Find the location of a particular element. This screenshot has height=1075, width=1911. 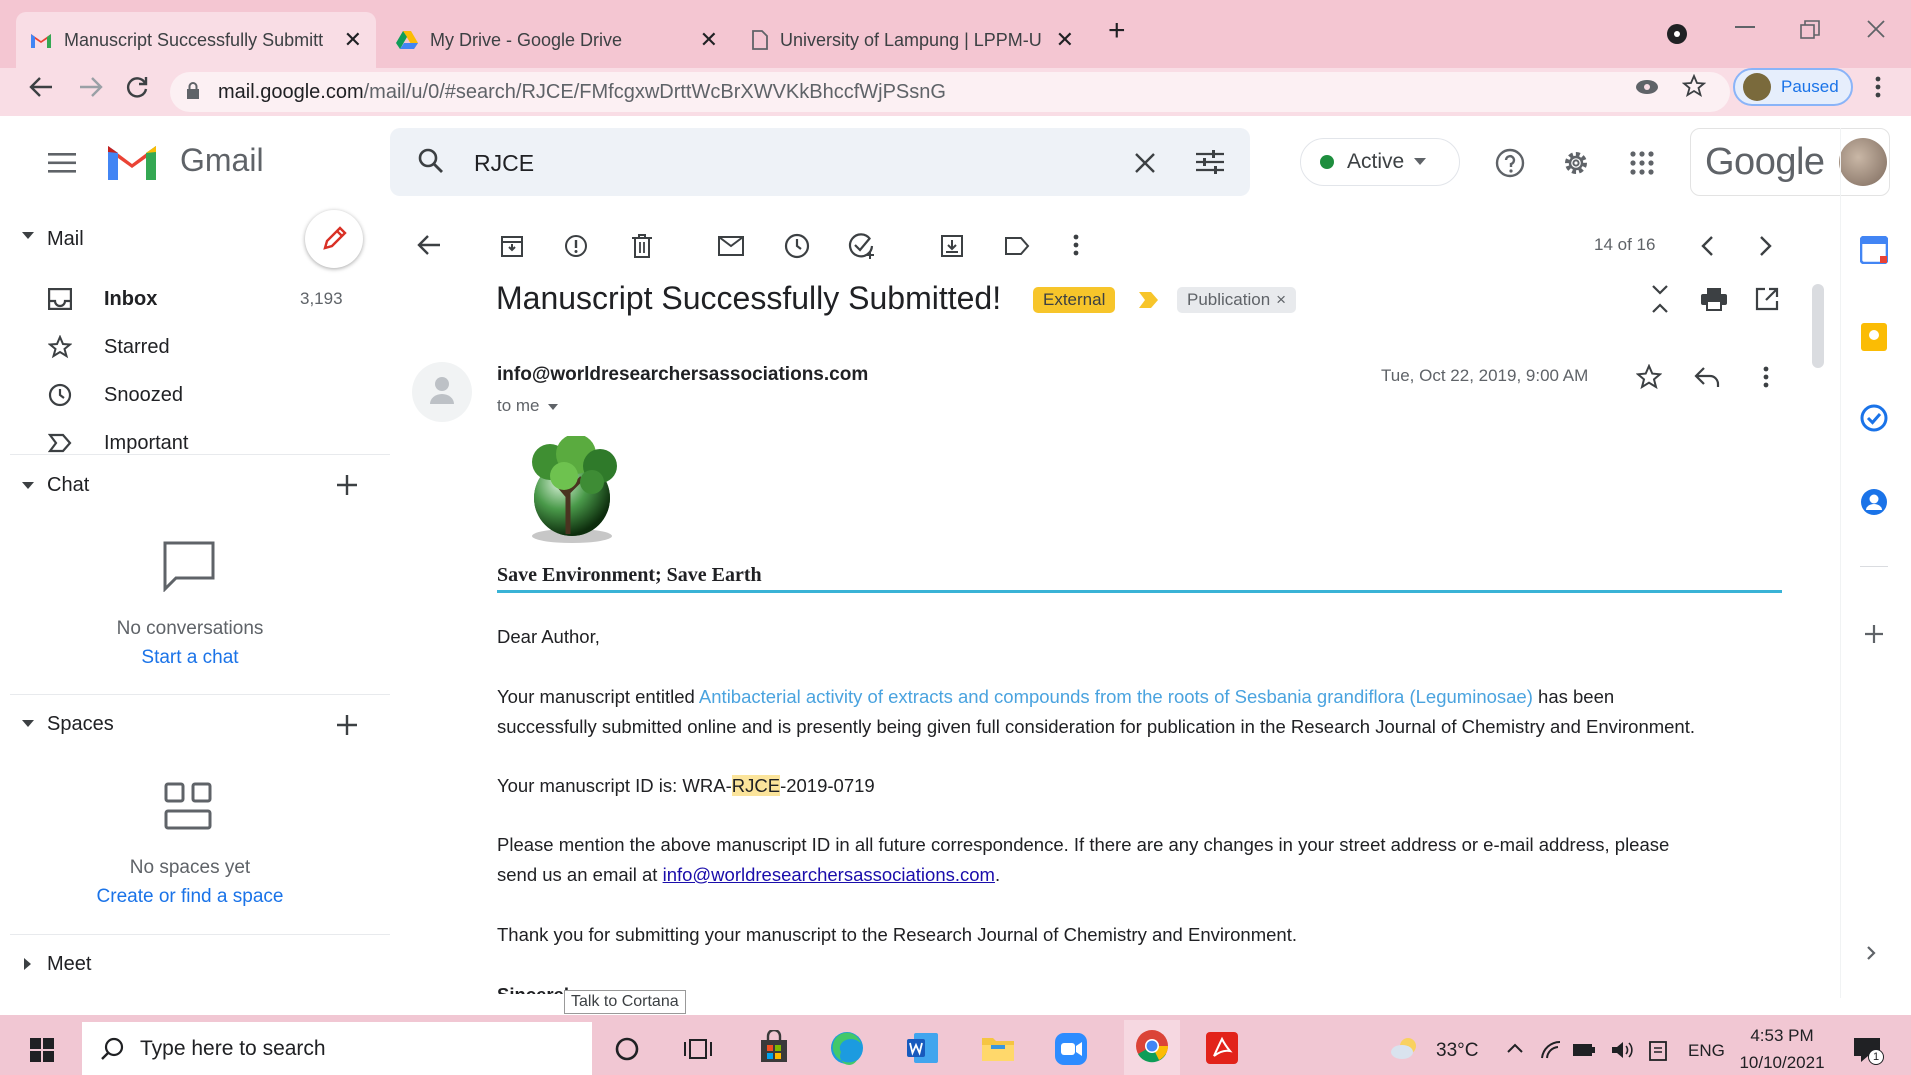

label-chip-publication: Publication × is located at coordinates (1237, 300).